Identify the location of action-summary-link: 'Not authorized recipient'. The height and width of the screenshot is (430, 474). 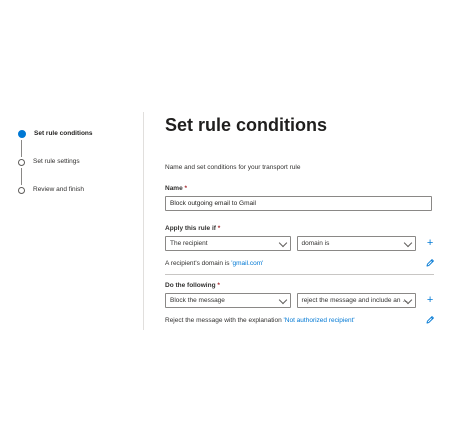
(319, 320).